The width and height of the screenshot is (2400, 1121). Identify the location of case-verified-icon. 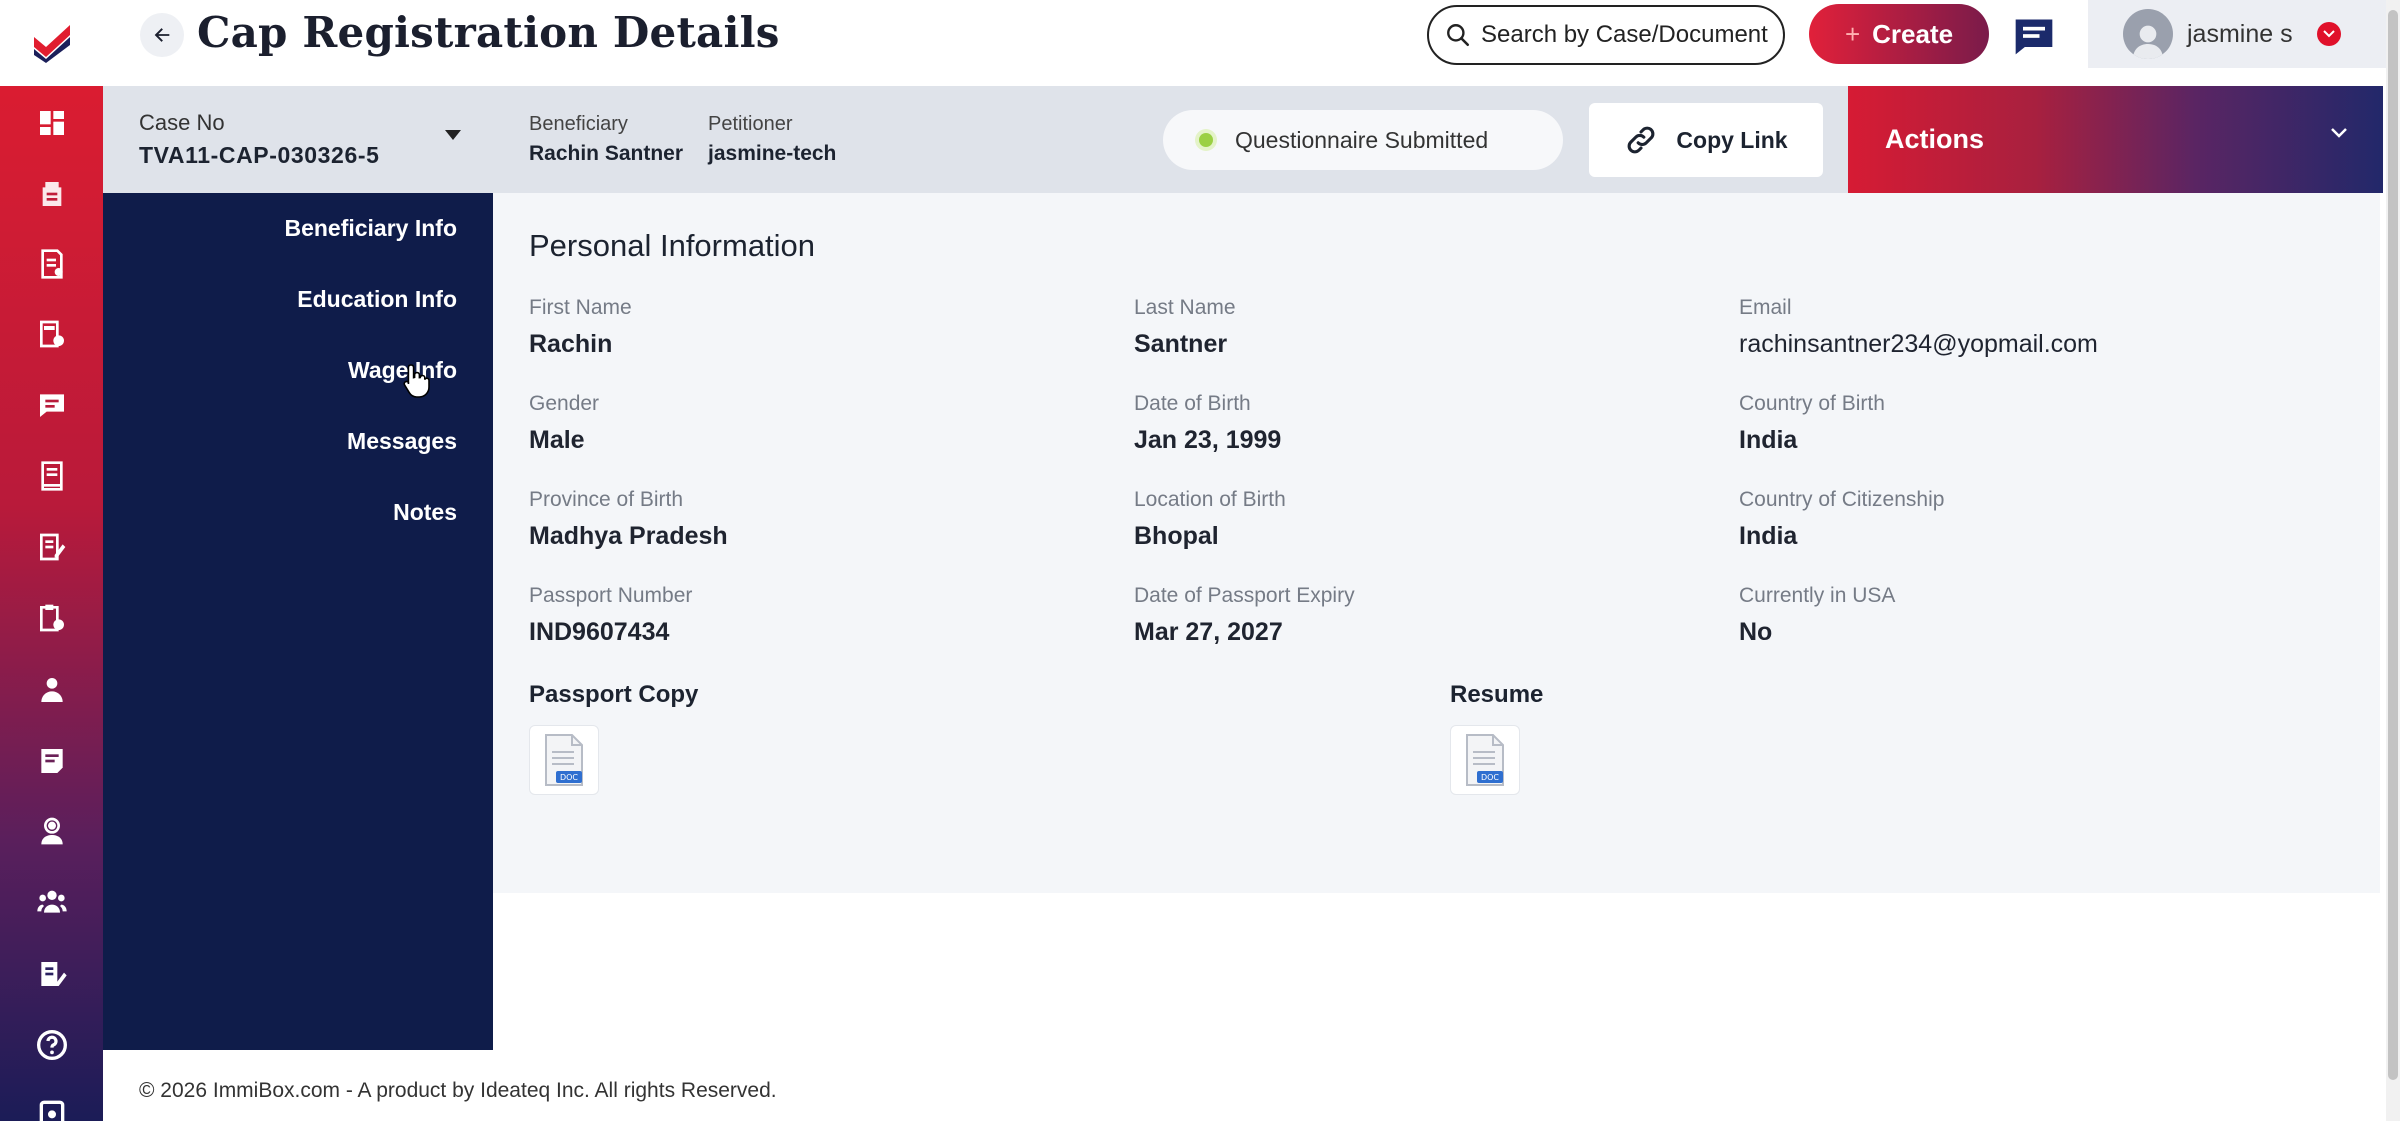
(51, 618).